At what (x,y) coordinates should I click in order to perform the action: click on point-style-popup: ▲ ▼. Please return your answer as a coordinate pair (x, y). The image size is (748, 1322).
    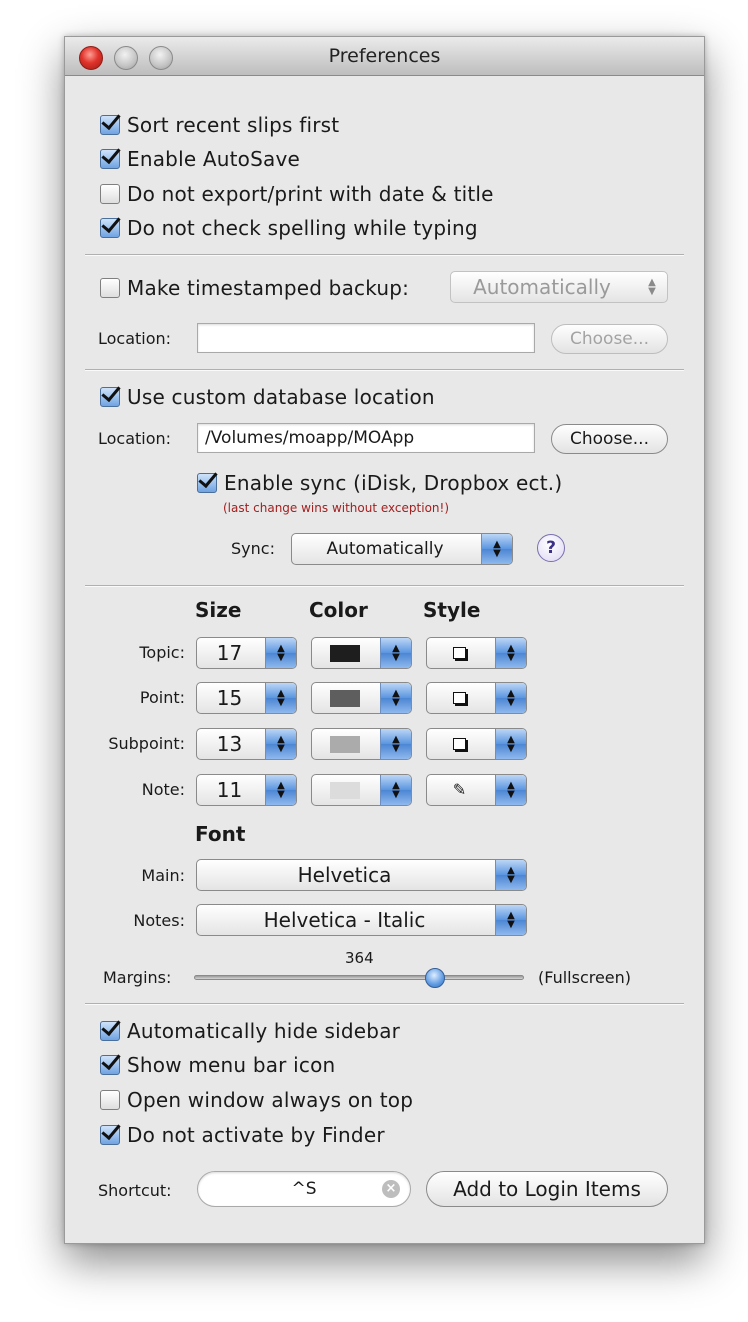
    Looking at the image, I should click on (476, 698).